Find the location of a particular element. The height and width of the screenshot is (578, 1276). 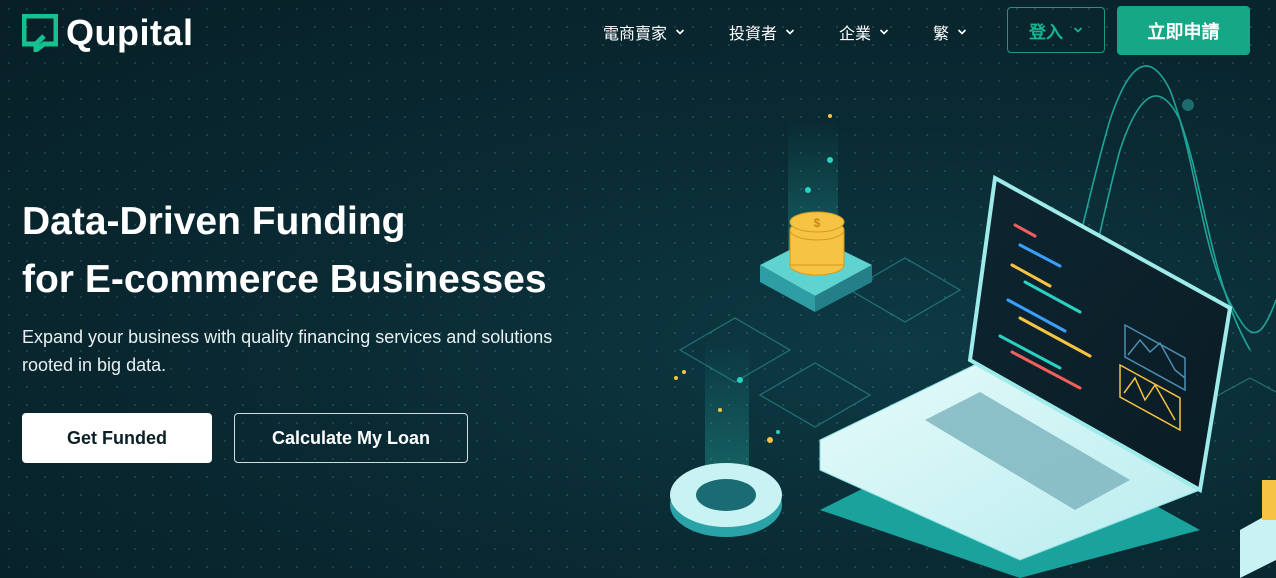

ring-platform is located at coordinates (726, 500).